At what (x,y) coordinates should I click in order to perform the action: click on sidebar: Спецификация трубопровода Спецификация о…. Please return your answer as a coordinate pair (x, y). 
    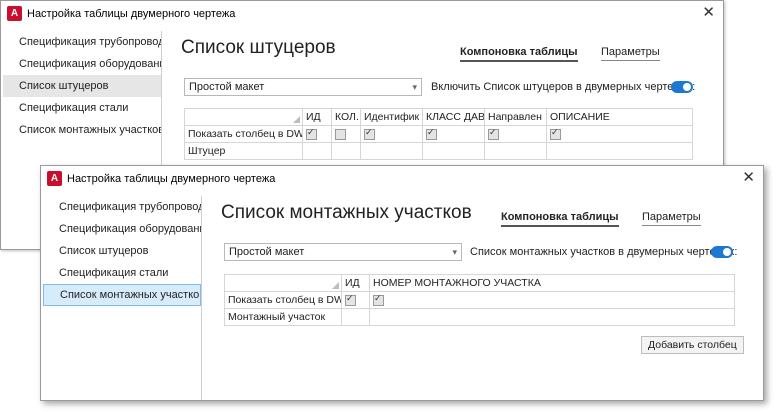
    Looking at the image, I should click on (122, 298).